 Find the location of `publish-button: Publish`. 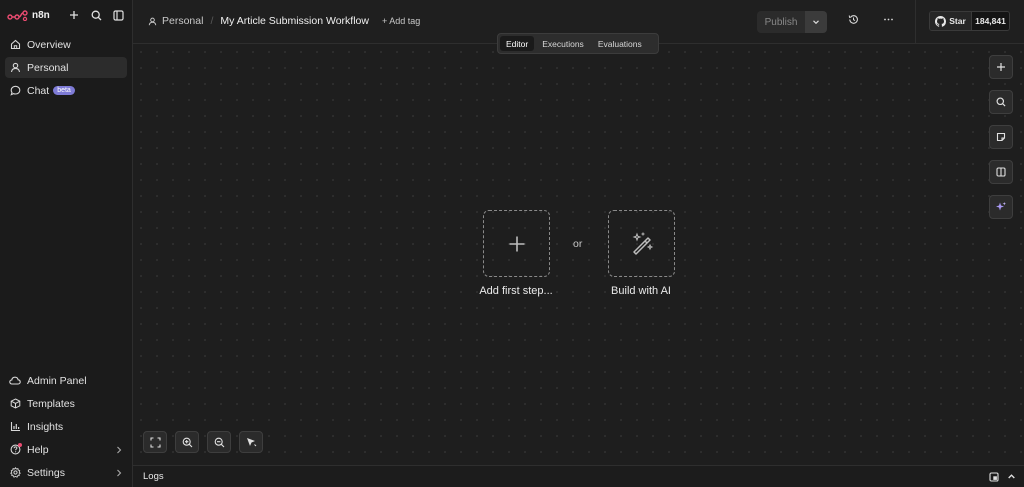

publish-button: Publish is located at coordinates (781, 22).